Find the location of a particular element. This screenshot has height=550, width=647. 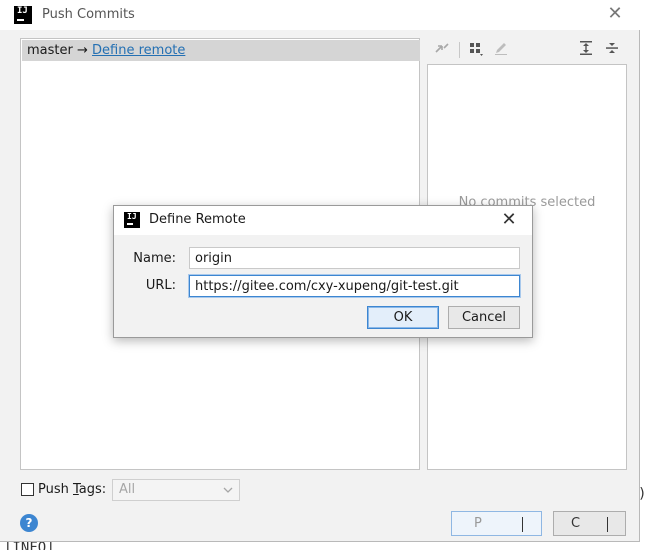

branch-arrow: → is located at coordinates (82, 50).